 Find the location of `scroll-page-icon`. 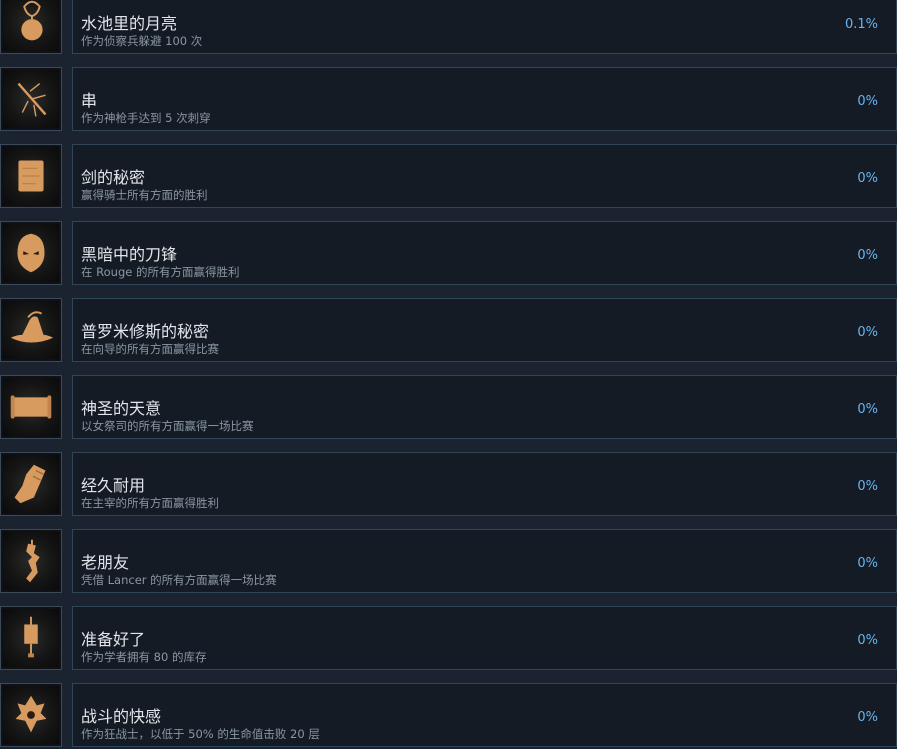

scroll-page-icon is located at coordinates (31, 176).